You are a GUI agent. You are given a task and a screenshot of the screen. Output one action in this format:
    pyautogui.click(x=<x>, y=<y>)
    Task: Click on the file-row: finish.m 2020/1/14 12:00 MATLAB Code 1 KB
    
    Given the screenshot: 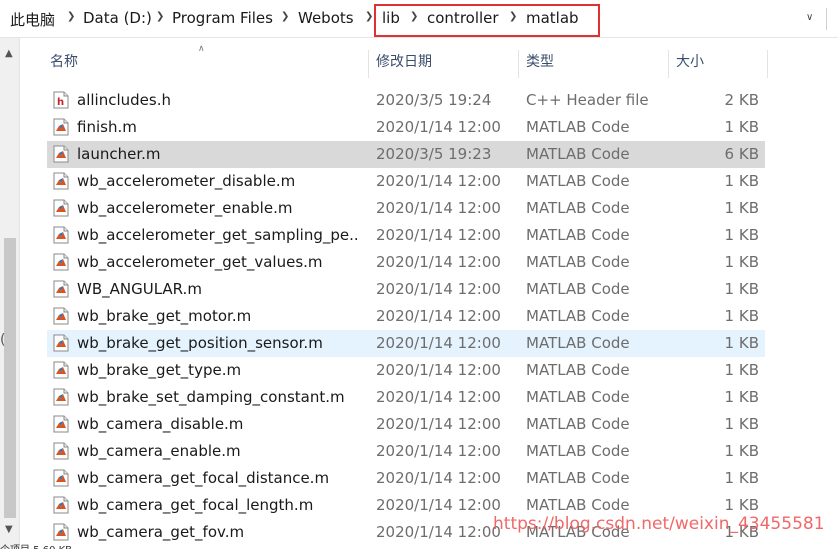 What is the action you would take?
    pyautogui.click(x=406, y=127)
    